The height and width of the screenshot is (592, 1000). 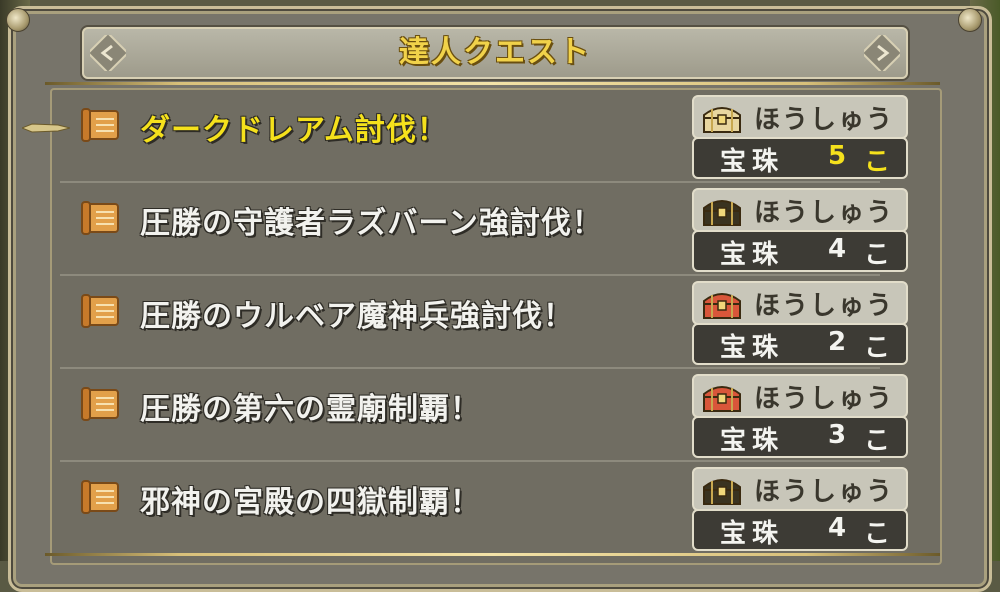 I want to click on divider, so click(x=492, y=83).